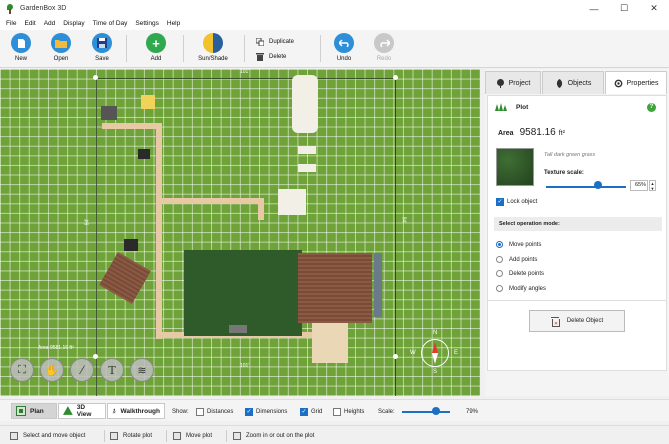 The height and width of the screenshot is (444, 669). I want to click on tab-objects: Objects, so click(573, 82).